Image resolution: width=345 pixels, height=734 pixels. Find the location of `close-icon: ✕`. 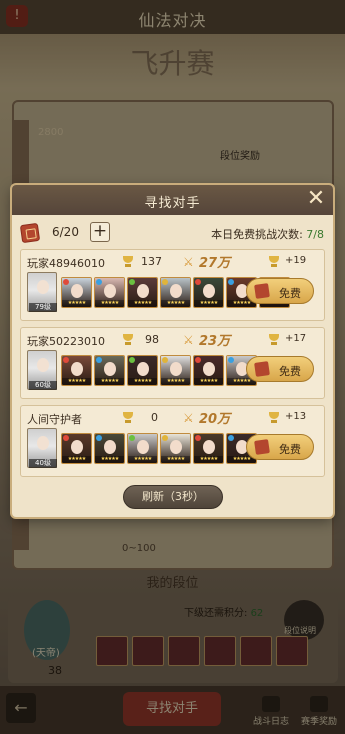

close-icon: ✕ is located at coordinates (316, 199).